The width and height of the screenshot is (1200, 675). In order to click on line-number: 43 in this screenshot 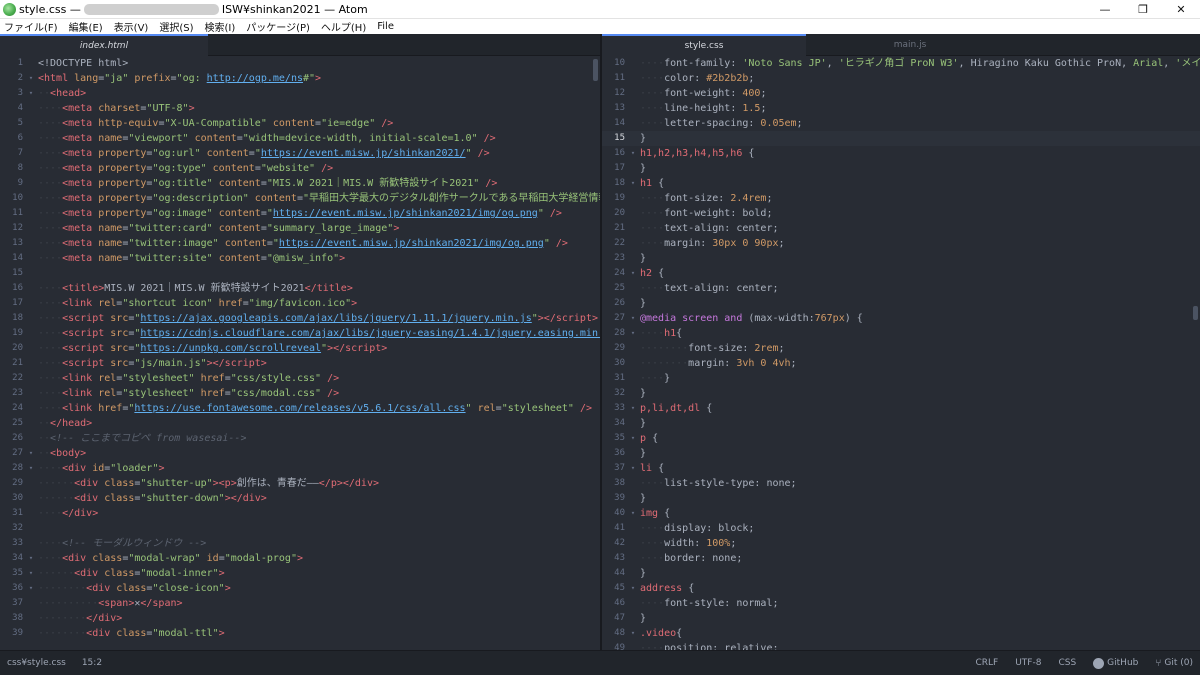, I will do `click(615, 558)`.